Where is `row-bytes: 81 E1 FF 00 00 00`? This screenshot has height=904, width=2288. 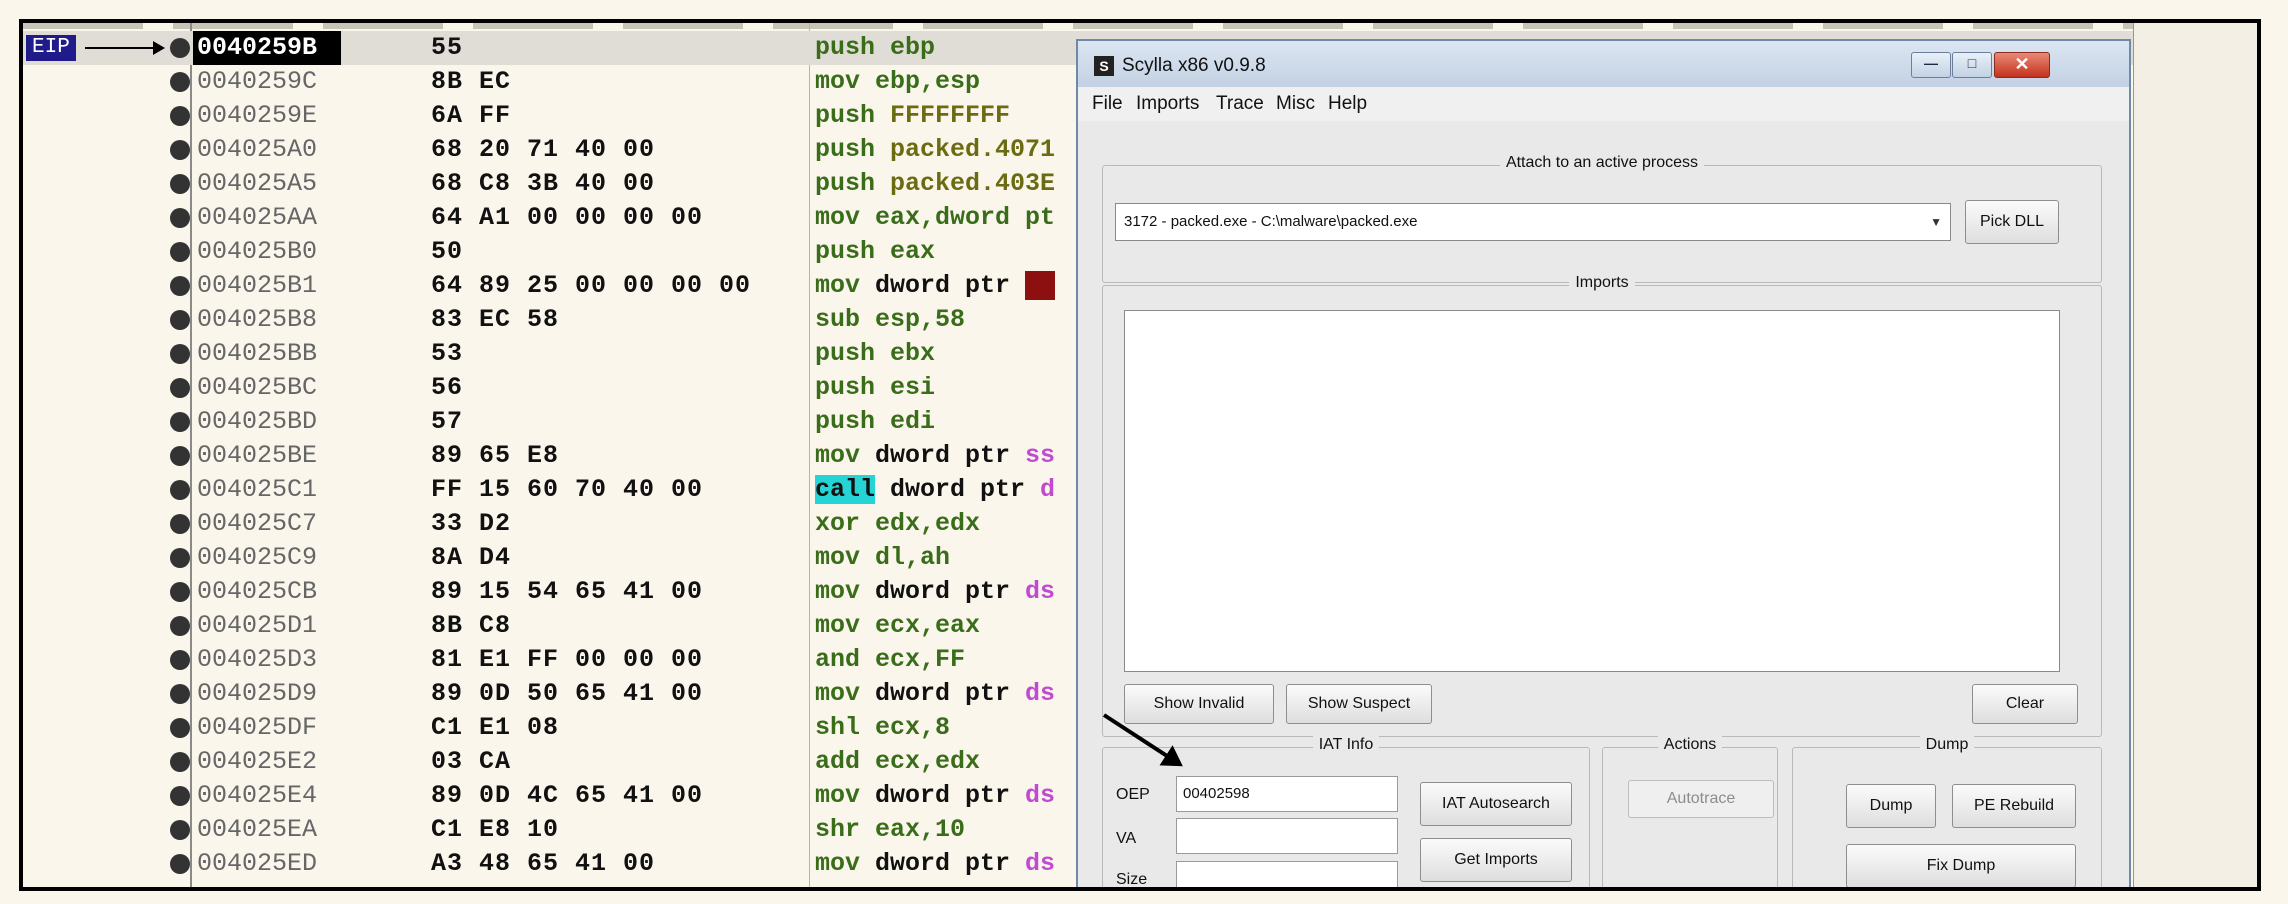
row-bytes: 81 E1 FF 00 00 00 is located at coordinates (567, 659).